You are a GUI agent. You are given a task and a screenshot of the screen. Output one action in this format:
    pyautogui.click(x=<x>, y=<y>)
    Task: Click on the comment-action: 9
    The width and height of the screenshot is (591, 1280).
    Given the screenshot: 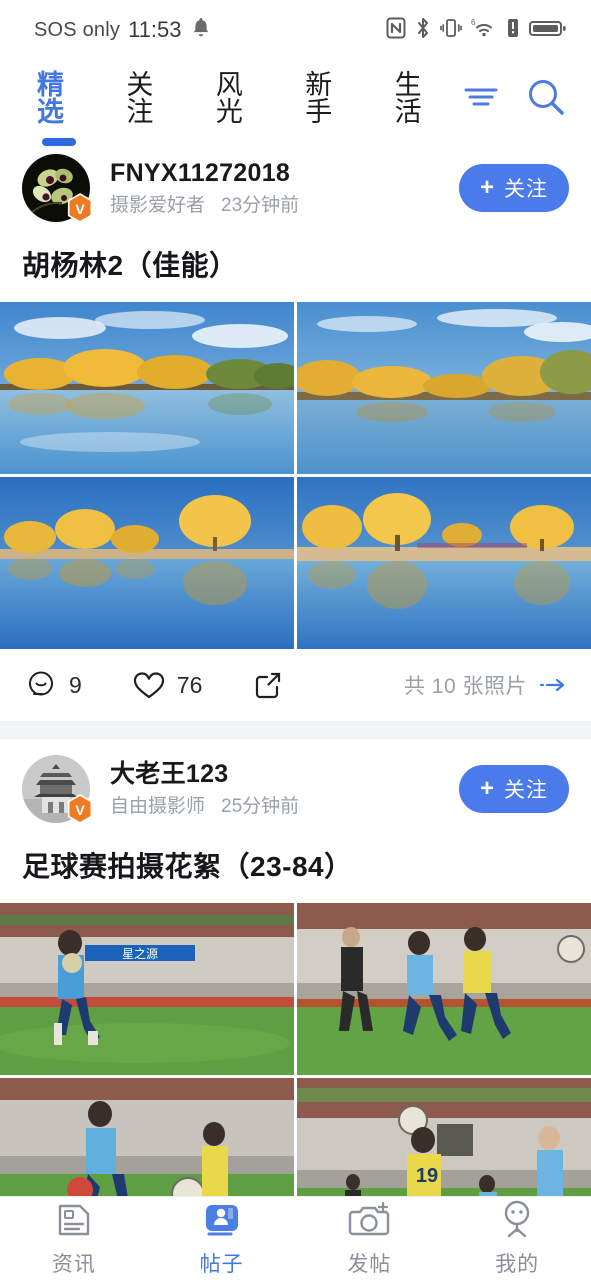 What is the action you would take?
    pyautogui.click(x=54, y=685)
    